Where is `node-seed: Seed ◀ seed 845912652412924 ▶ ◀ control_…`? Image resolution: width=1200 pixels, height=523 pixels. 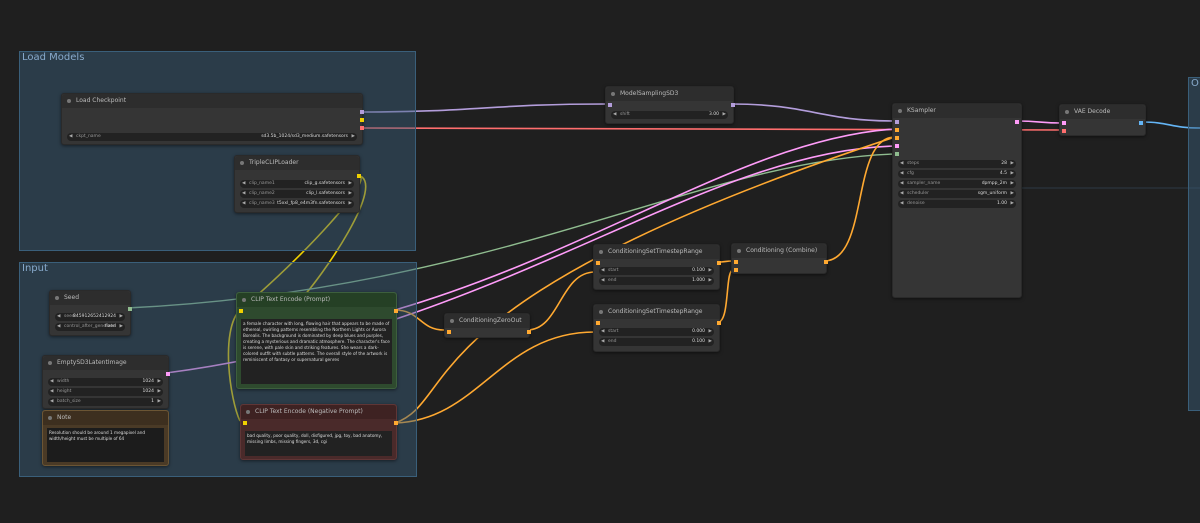
node-seed: Seed ◀ seed 845912652412924 ▶ ◀ control_… is located at coordinates (90, 313).